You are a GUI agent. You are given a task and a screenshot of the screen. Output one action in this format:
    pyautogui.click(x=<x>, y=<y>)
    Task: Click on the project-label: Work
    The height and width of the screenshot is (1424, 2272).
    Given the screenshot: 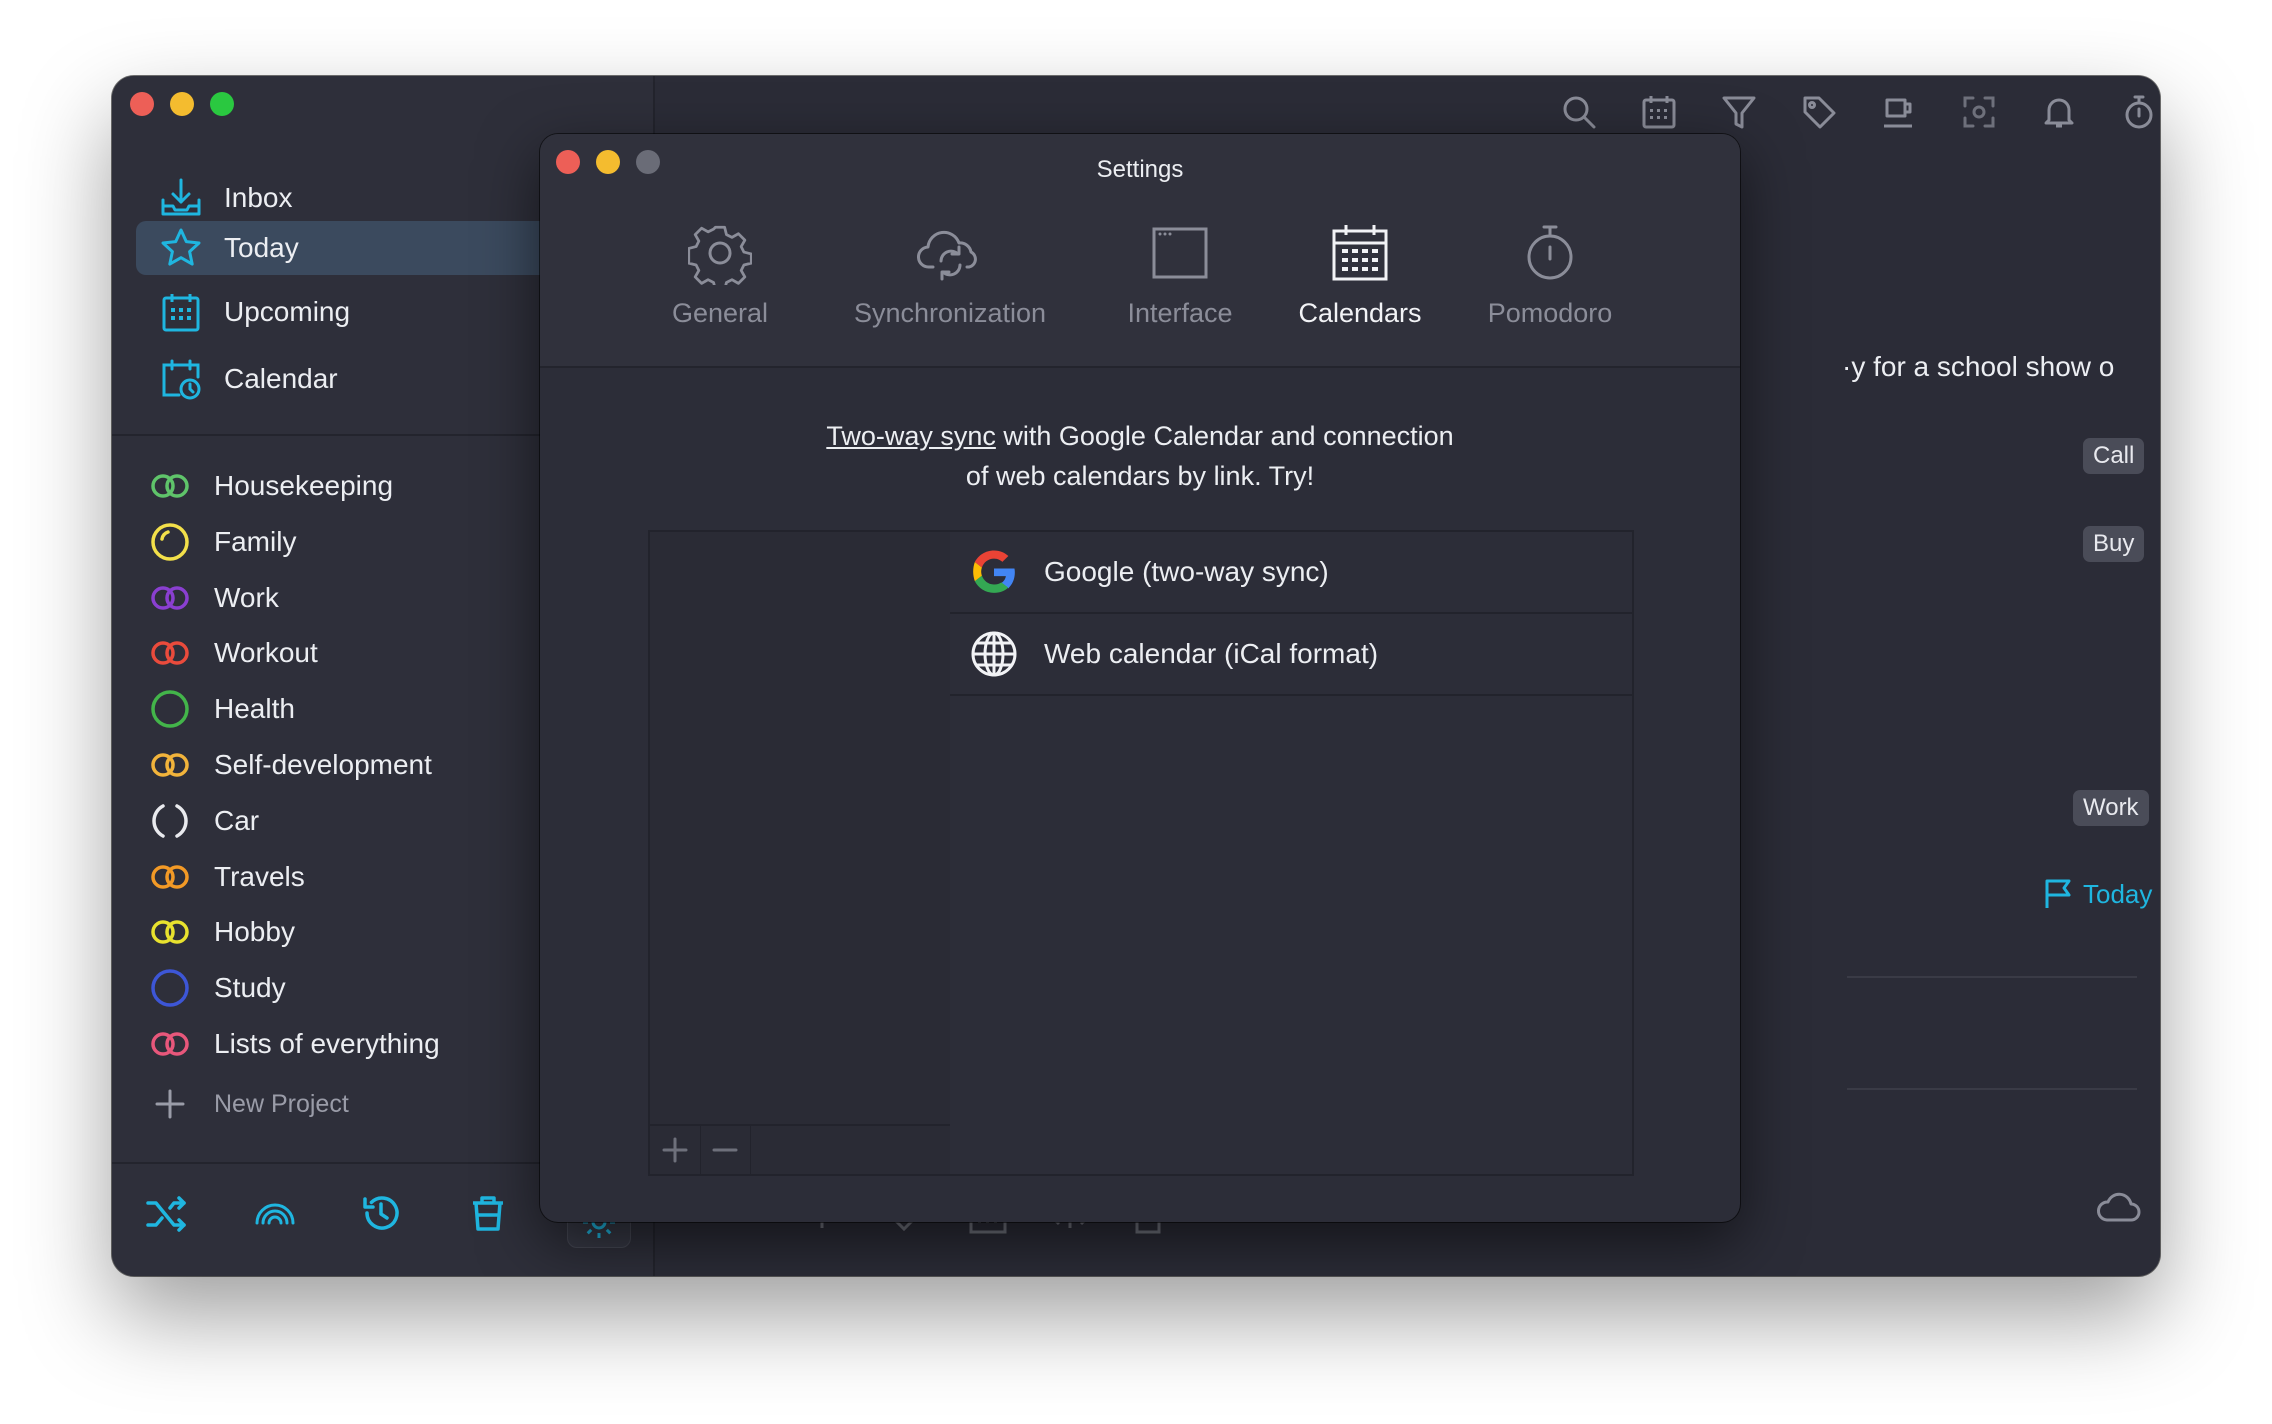 What is the action you would take?
    pyautogui.click(x=246, y=597)
    